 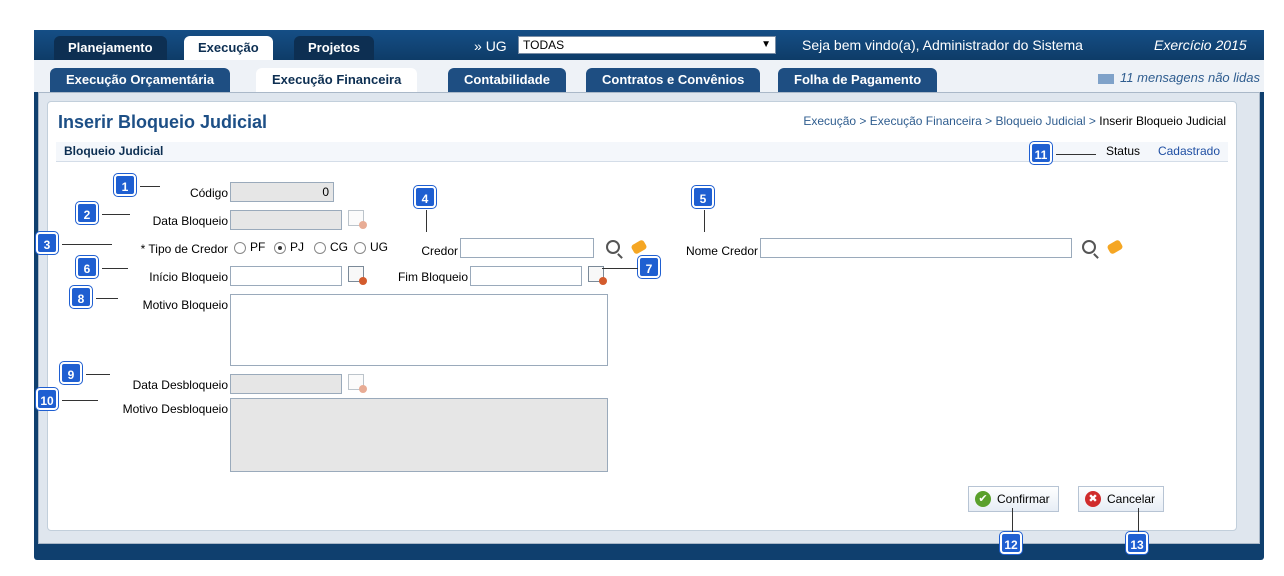 What do you see at coordinates (297, 247) in the screenshot?
I see `radio-pj-label: PJ` at bounding box center [297, 247].